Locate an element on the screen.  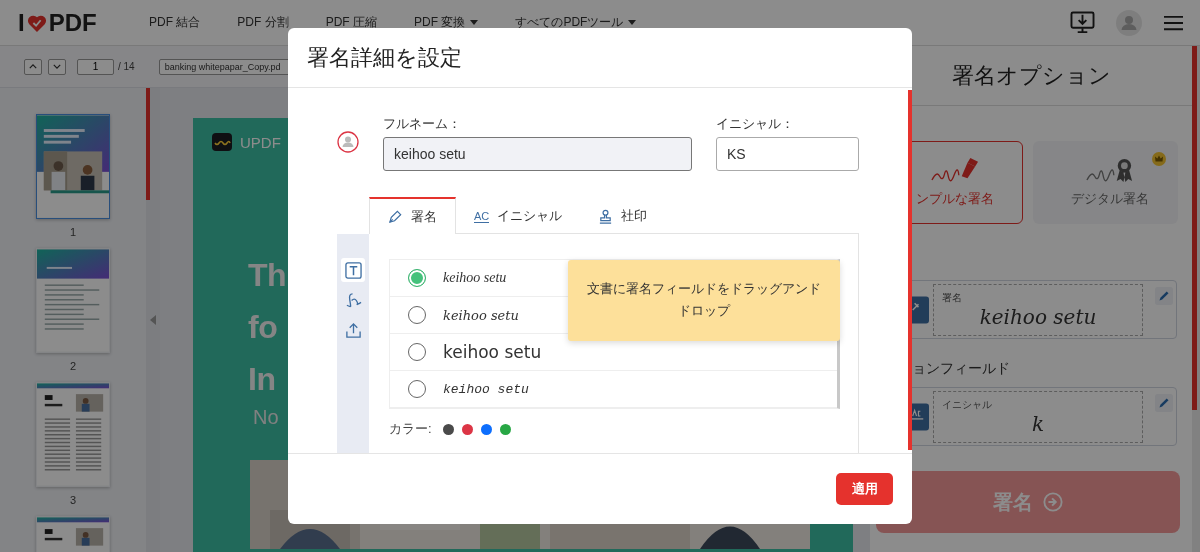
page-count: / 14 is located at coordinates (126, 66).